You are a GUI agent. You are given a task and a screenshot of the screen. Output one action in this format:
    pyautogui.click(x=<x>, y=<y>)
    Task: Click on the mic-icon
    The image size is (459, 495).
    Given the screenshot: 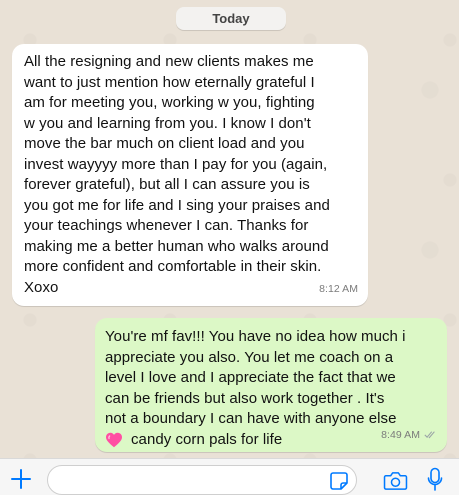 What is the action you would take?
    pyautogui.click(x=435, y=480)
    